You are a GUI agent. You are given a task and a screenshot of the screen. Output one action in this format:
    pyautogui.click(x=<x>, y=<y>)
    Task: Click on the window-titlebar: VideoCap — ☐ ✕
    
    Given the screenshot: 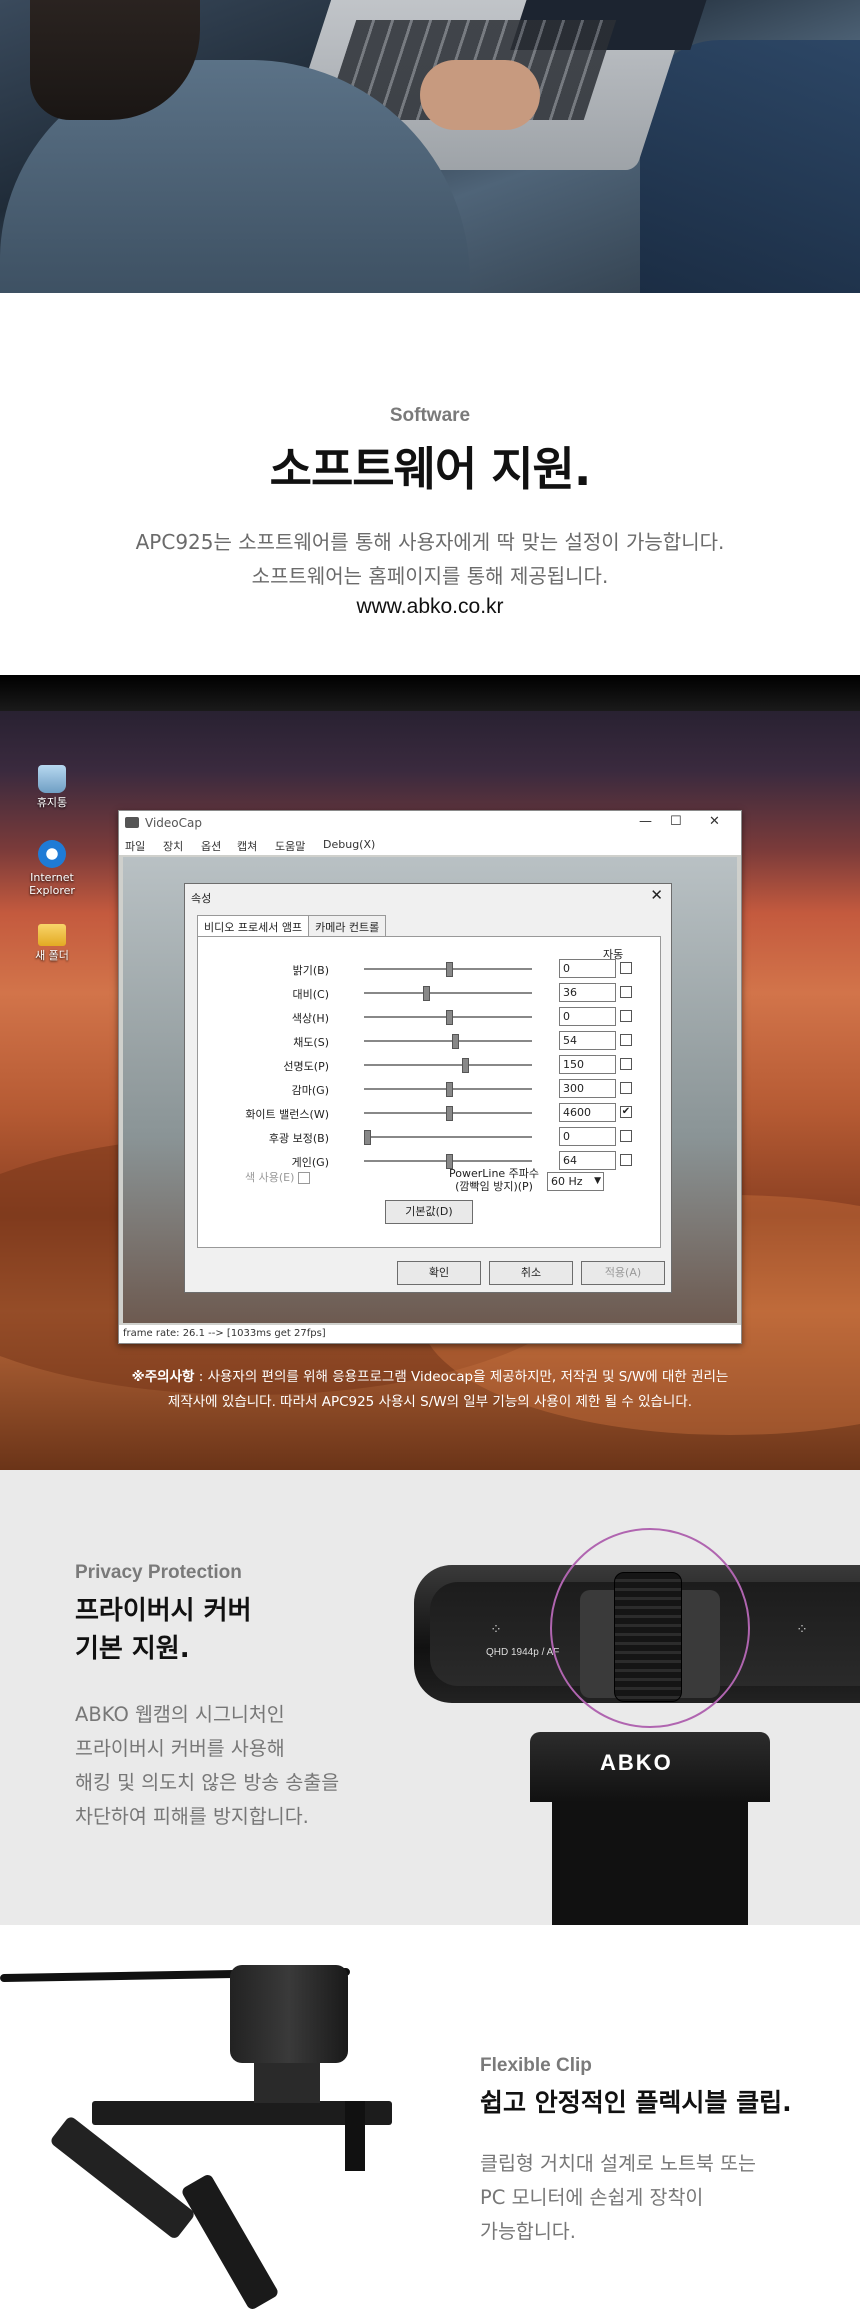 What is the action you would take?
    pyautogui.click(x=430, y=823)
    